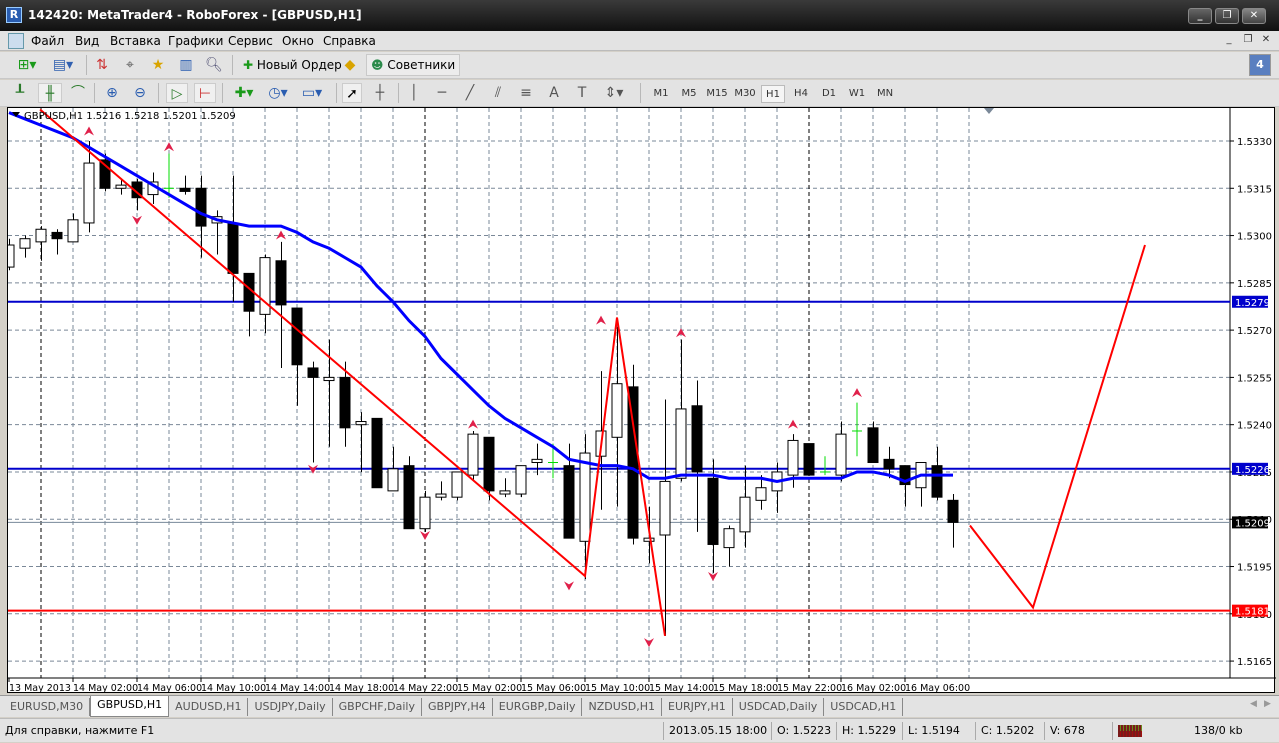 This screenshot has height=743, width=1279. Describe the element at coordinates (195, 41) in the screenshot. I see `menu-charts: Графики` at that location.